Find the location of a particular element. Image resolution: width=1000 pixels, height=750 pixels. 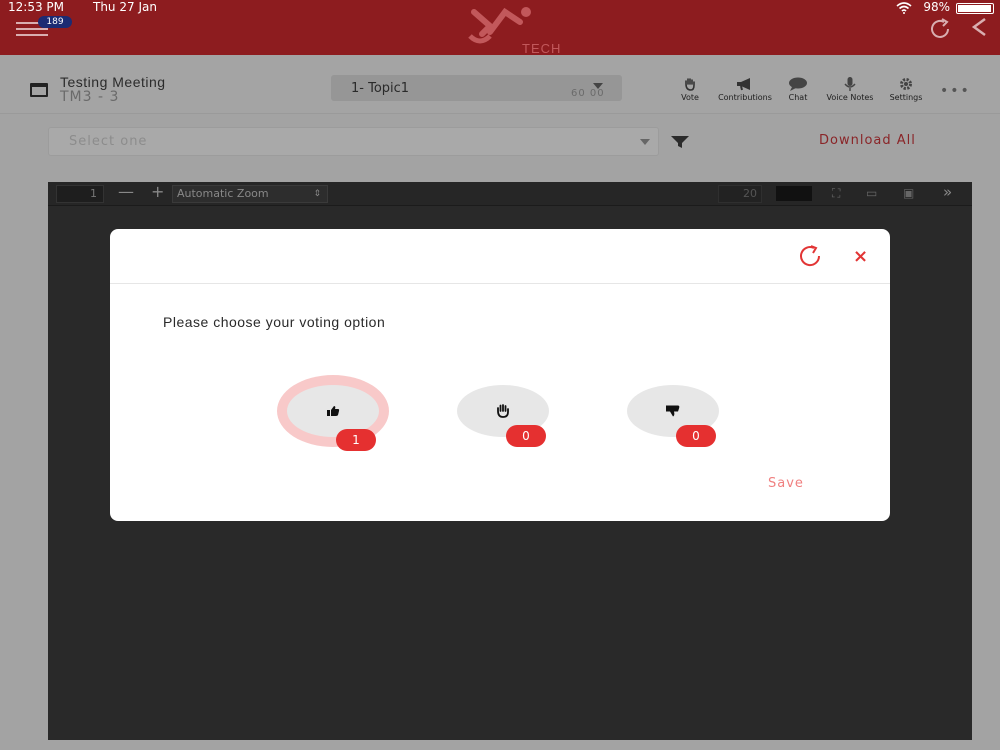

status-date: Thu 27 Jan is located at coordinates (125, 7).